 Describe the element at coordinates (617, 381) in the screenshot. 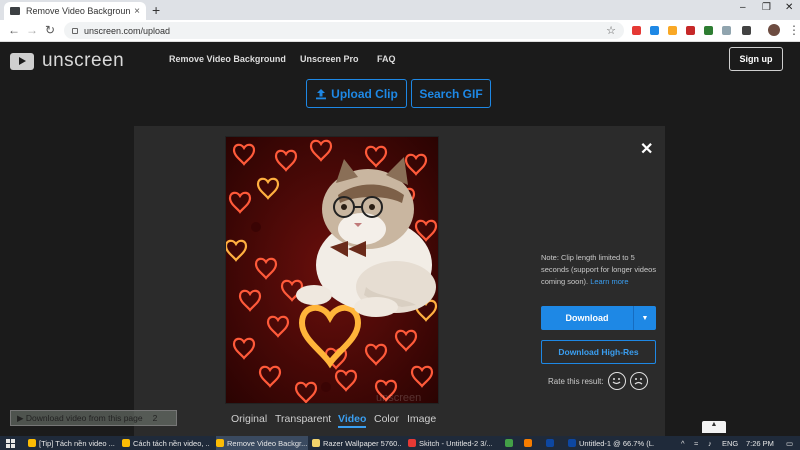

I see `happy-face-icon` at that location.